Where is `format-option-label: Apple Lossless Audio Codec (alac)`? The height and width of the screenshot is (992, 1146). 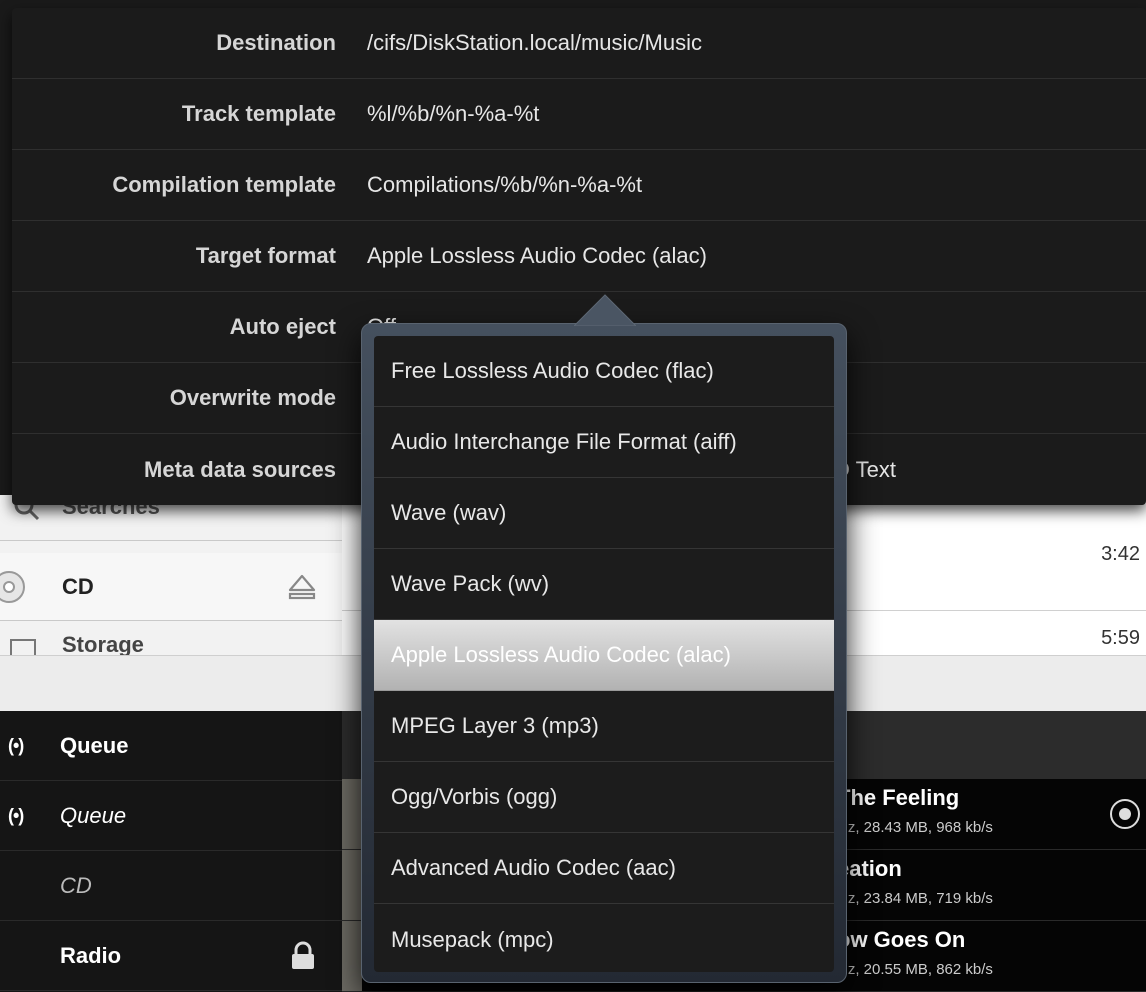 format-option-label: Apple Lossless Audio Codec (alac) is located at coordinates (561, 654).